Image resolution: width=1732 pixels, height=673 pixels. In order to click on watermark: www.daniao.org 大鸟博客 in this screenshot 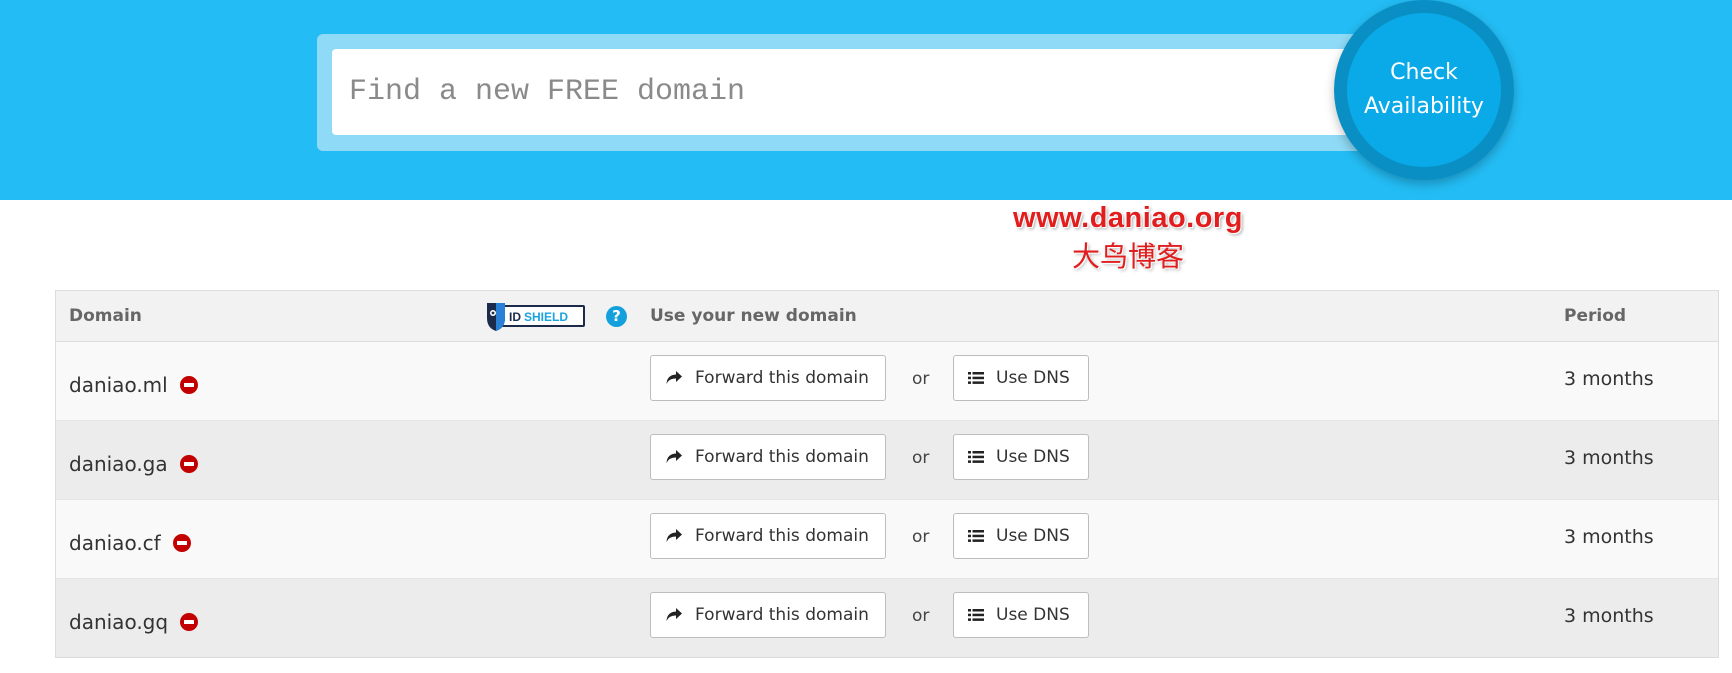, I will do `click(1128, 238)`.